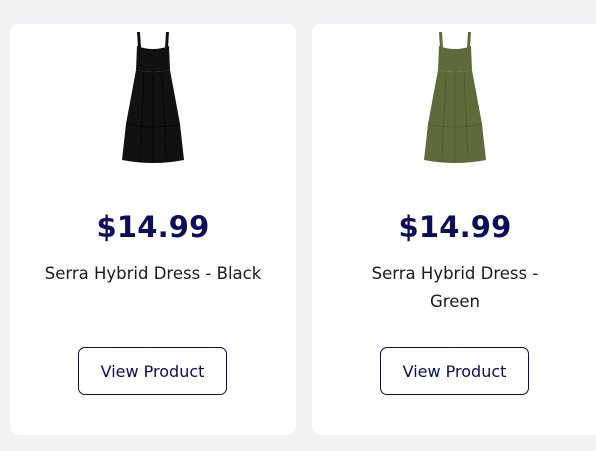  I want to click on dress-image-black, so click(153, 97).